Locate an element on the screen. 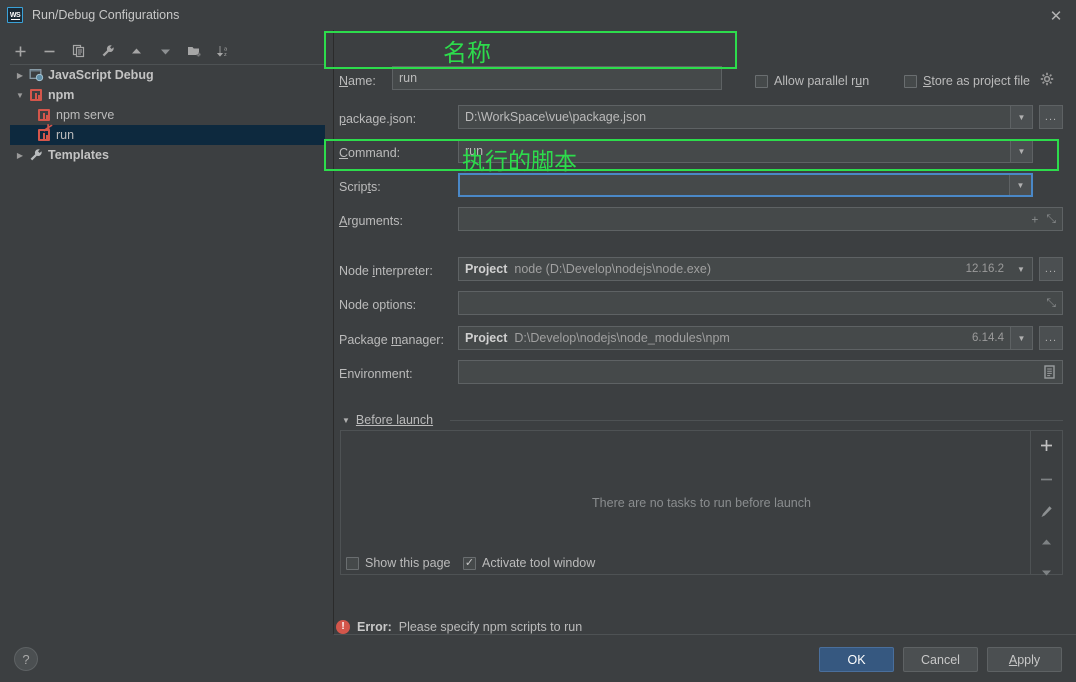  show-this-page-checkbox: Show this page is located at coordinates (398, 563).